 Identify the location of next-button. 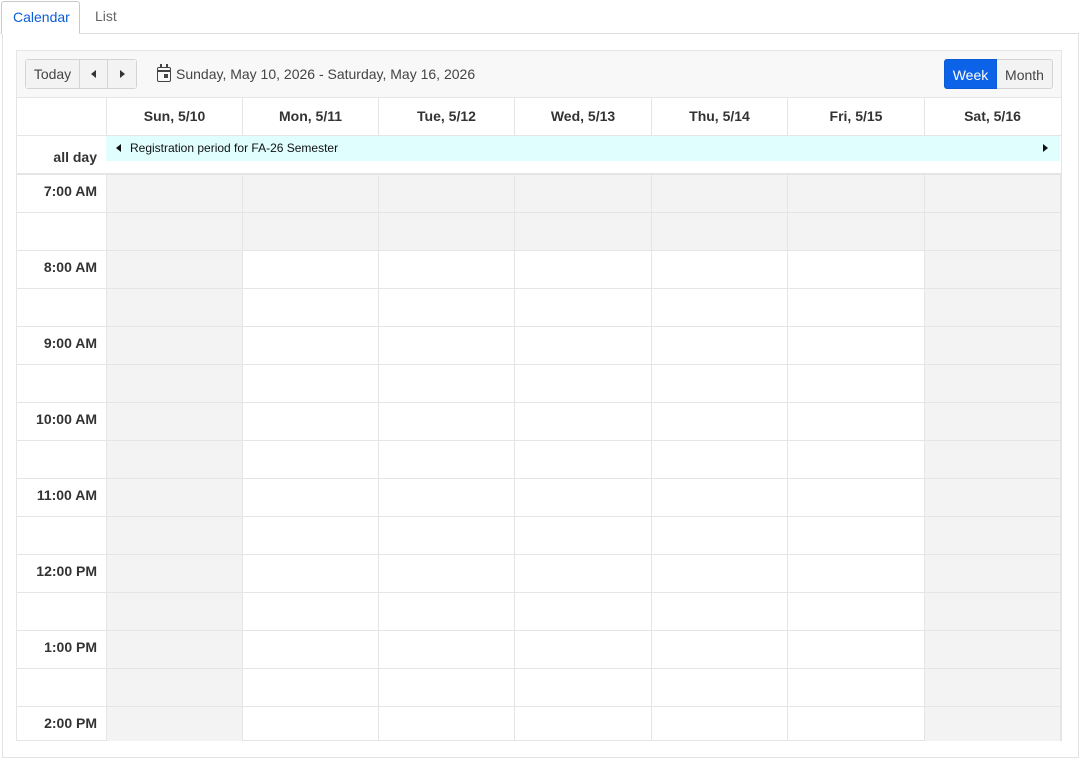
(122, 74).